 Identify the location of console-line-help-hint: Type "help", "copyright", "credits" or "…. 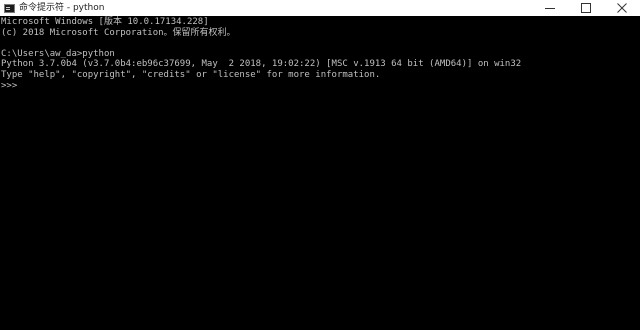
(191, 74).